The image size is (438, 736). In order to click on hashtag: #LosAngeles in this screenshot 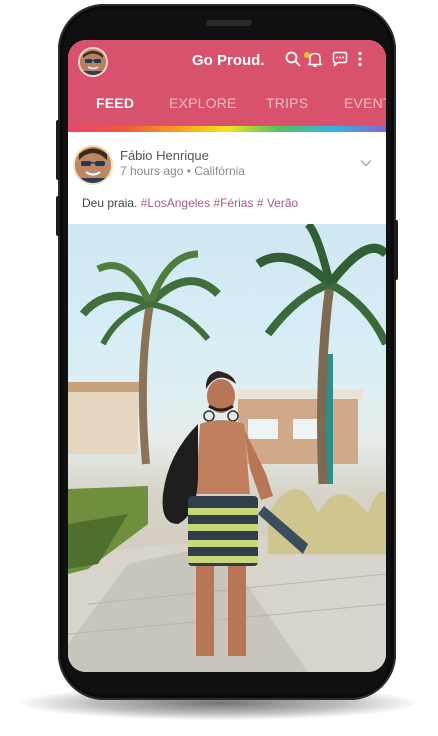, I will do `click(175, 203)`.